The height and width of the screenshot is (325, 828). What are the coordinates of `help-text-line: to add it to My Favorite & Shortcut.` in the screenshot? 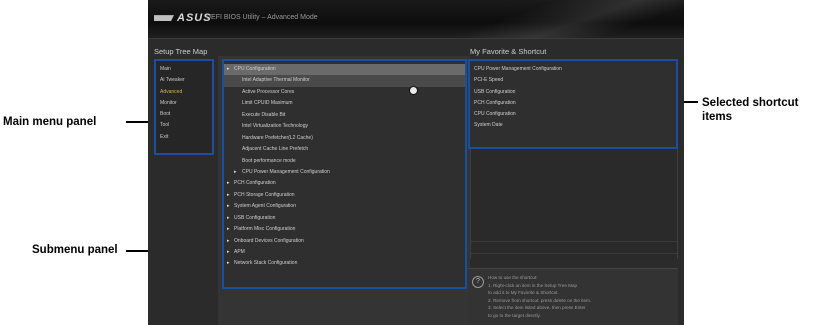 It's located at (523, 293).